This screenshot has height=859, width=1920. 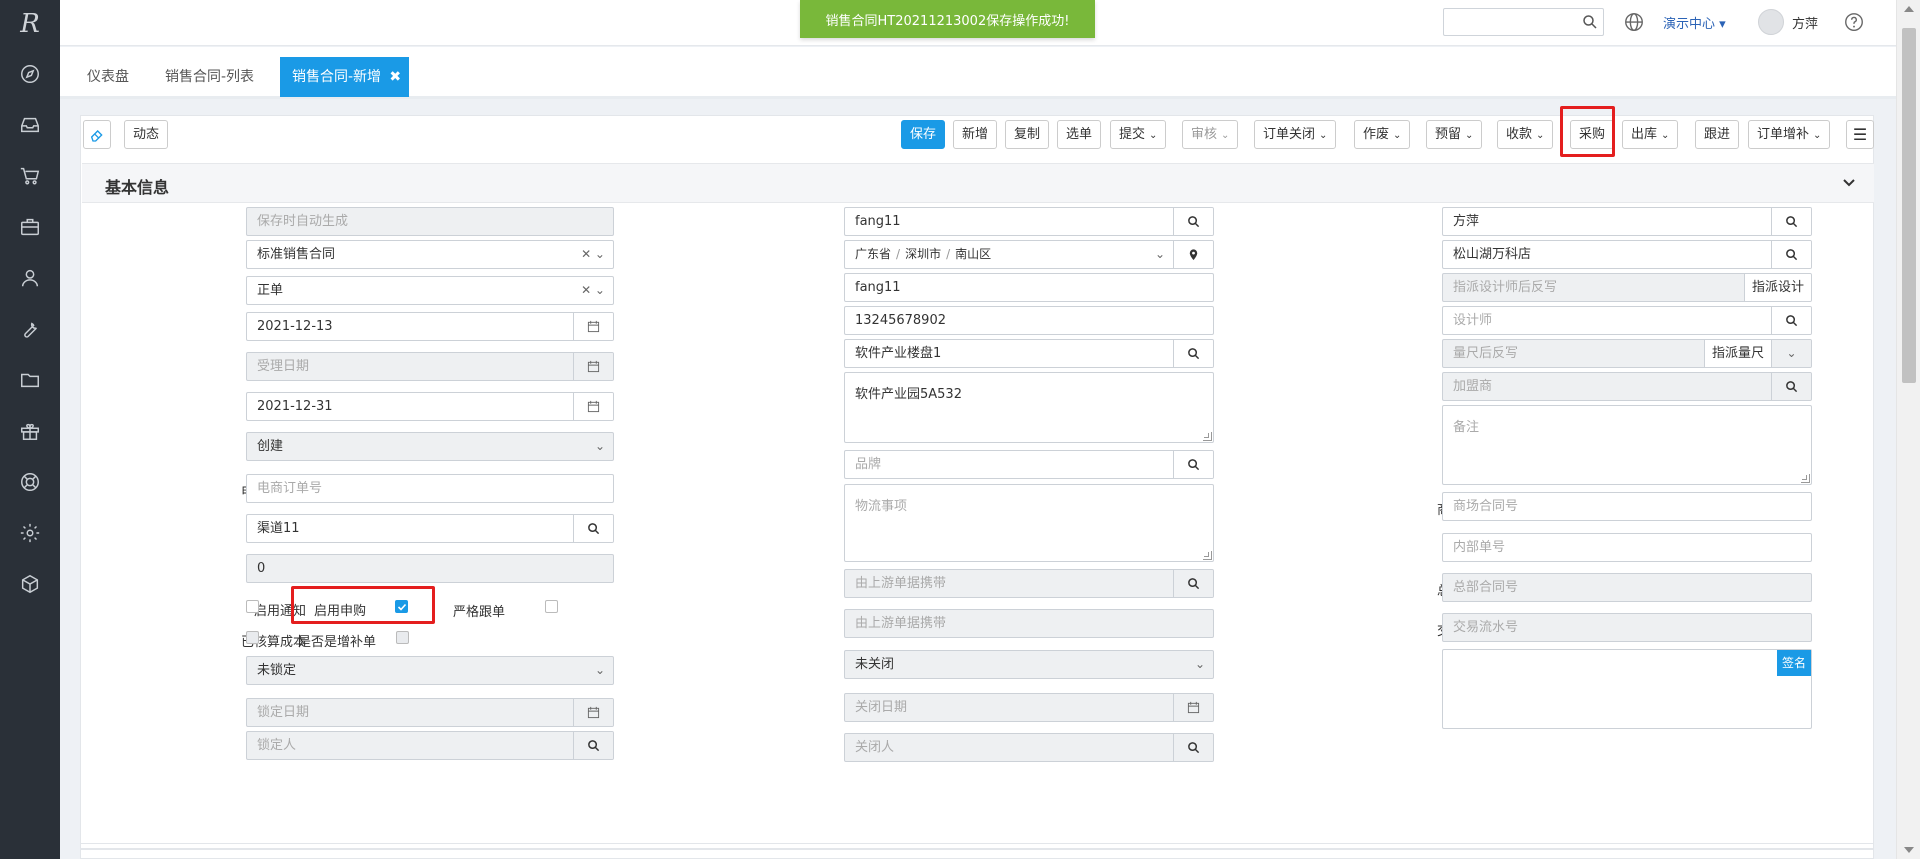 I want to click on signature-area: 签名, so click(x=1627, y=689).